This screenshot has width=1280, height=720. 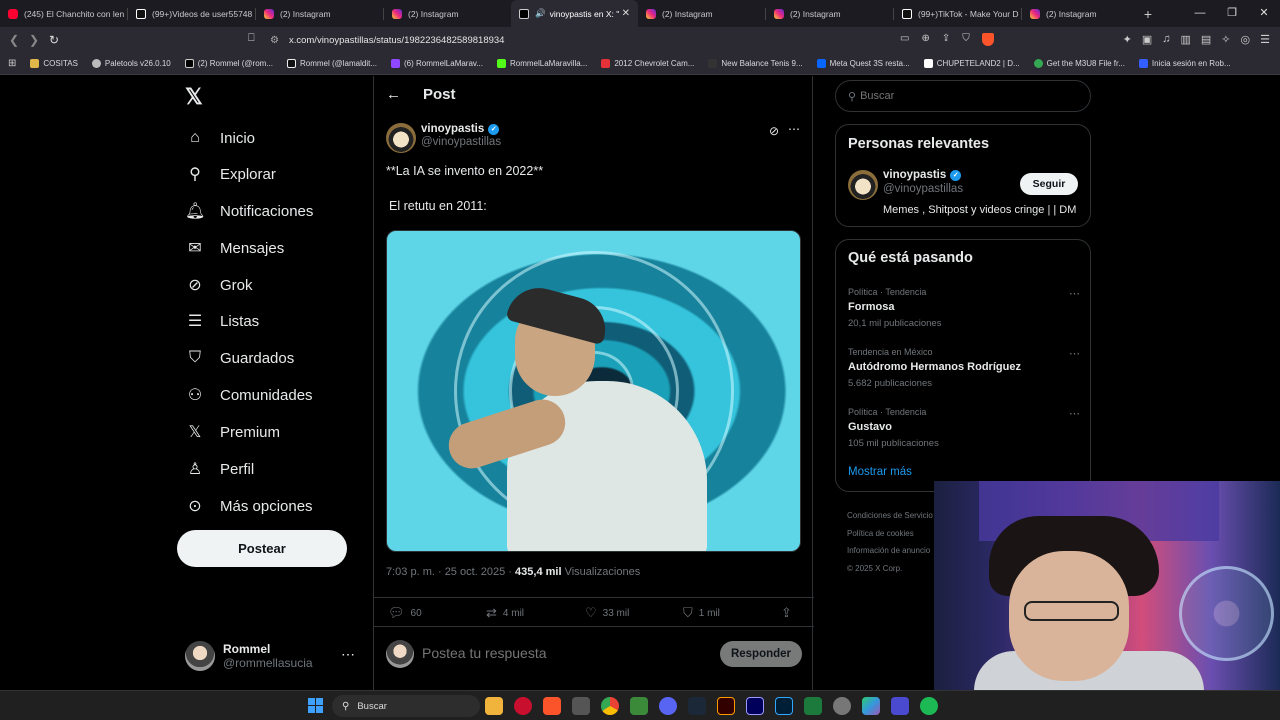 What do you see at coordinates (784, 706) in the screenshot?
I see `photoshop-icon` at bounding box center [784, 706].